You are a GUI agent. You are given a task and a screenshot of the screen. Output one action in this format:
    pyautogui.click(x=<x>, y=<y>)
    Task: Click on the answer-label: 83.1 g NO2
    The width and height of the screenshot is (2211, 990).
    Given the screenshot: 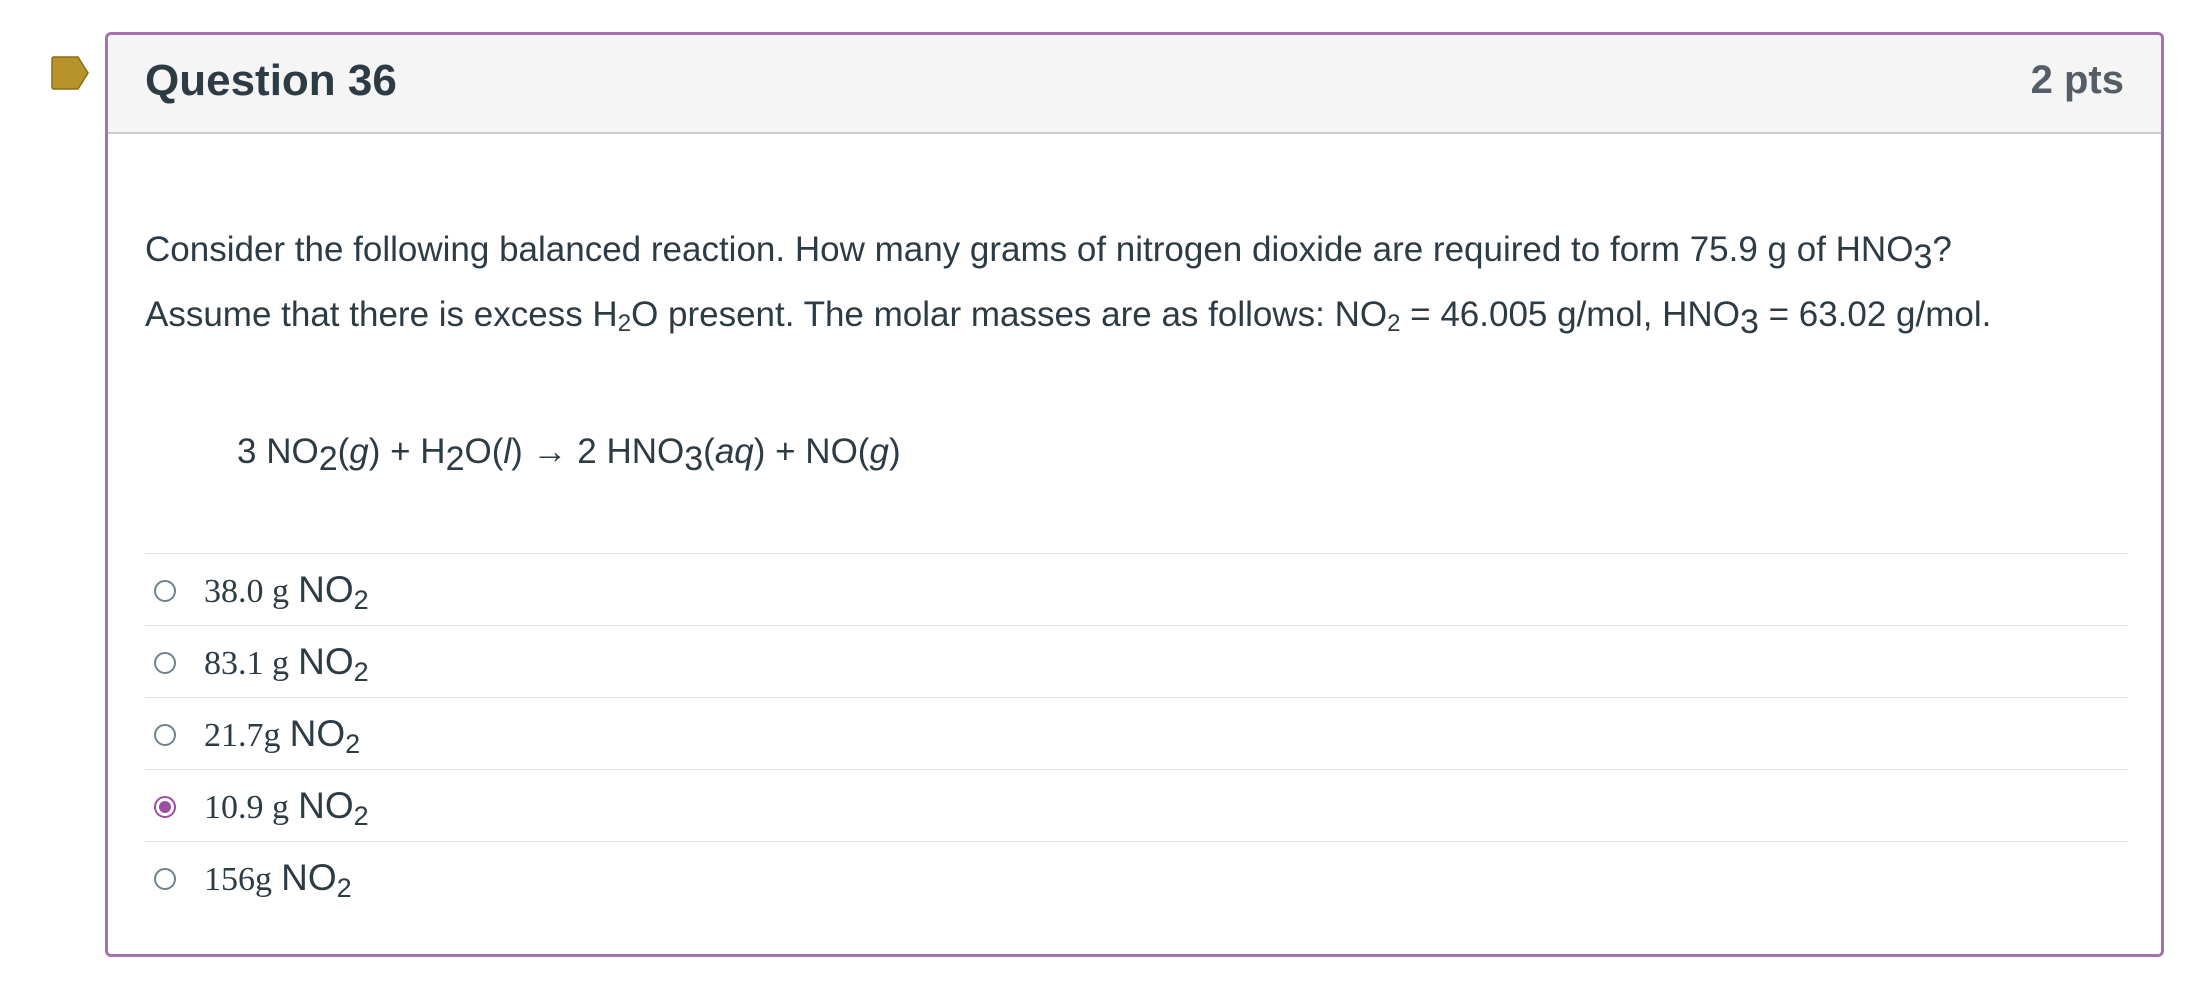 What is the action you would take?
    pyautogui.click(x=286, y=663)
    